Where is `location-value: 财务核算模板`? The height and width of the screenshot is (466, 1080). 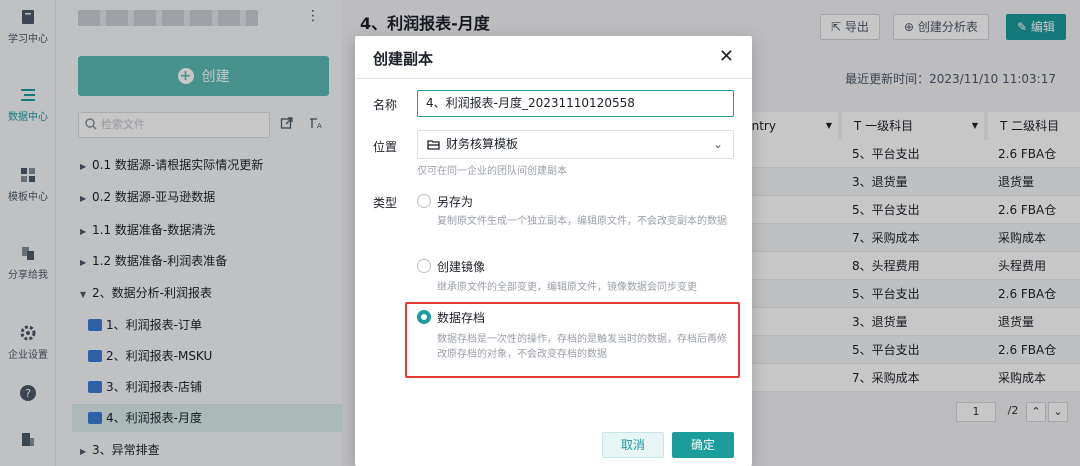
location-value: 财务核算模板 is located at coordinates (482, 144).